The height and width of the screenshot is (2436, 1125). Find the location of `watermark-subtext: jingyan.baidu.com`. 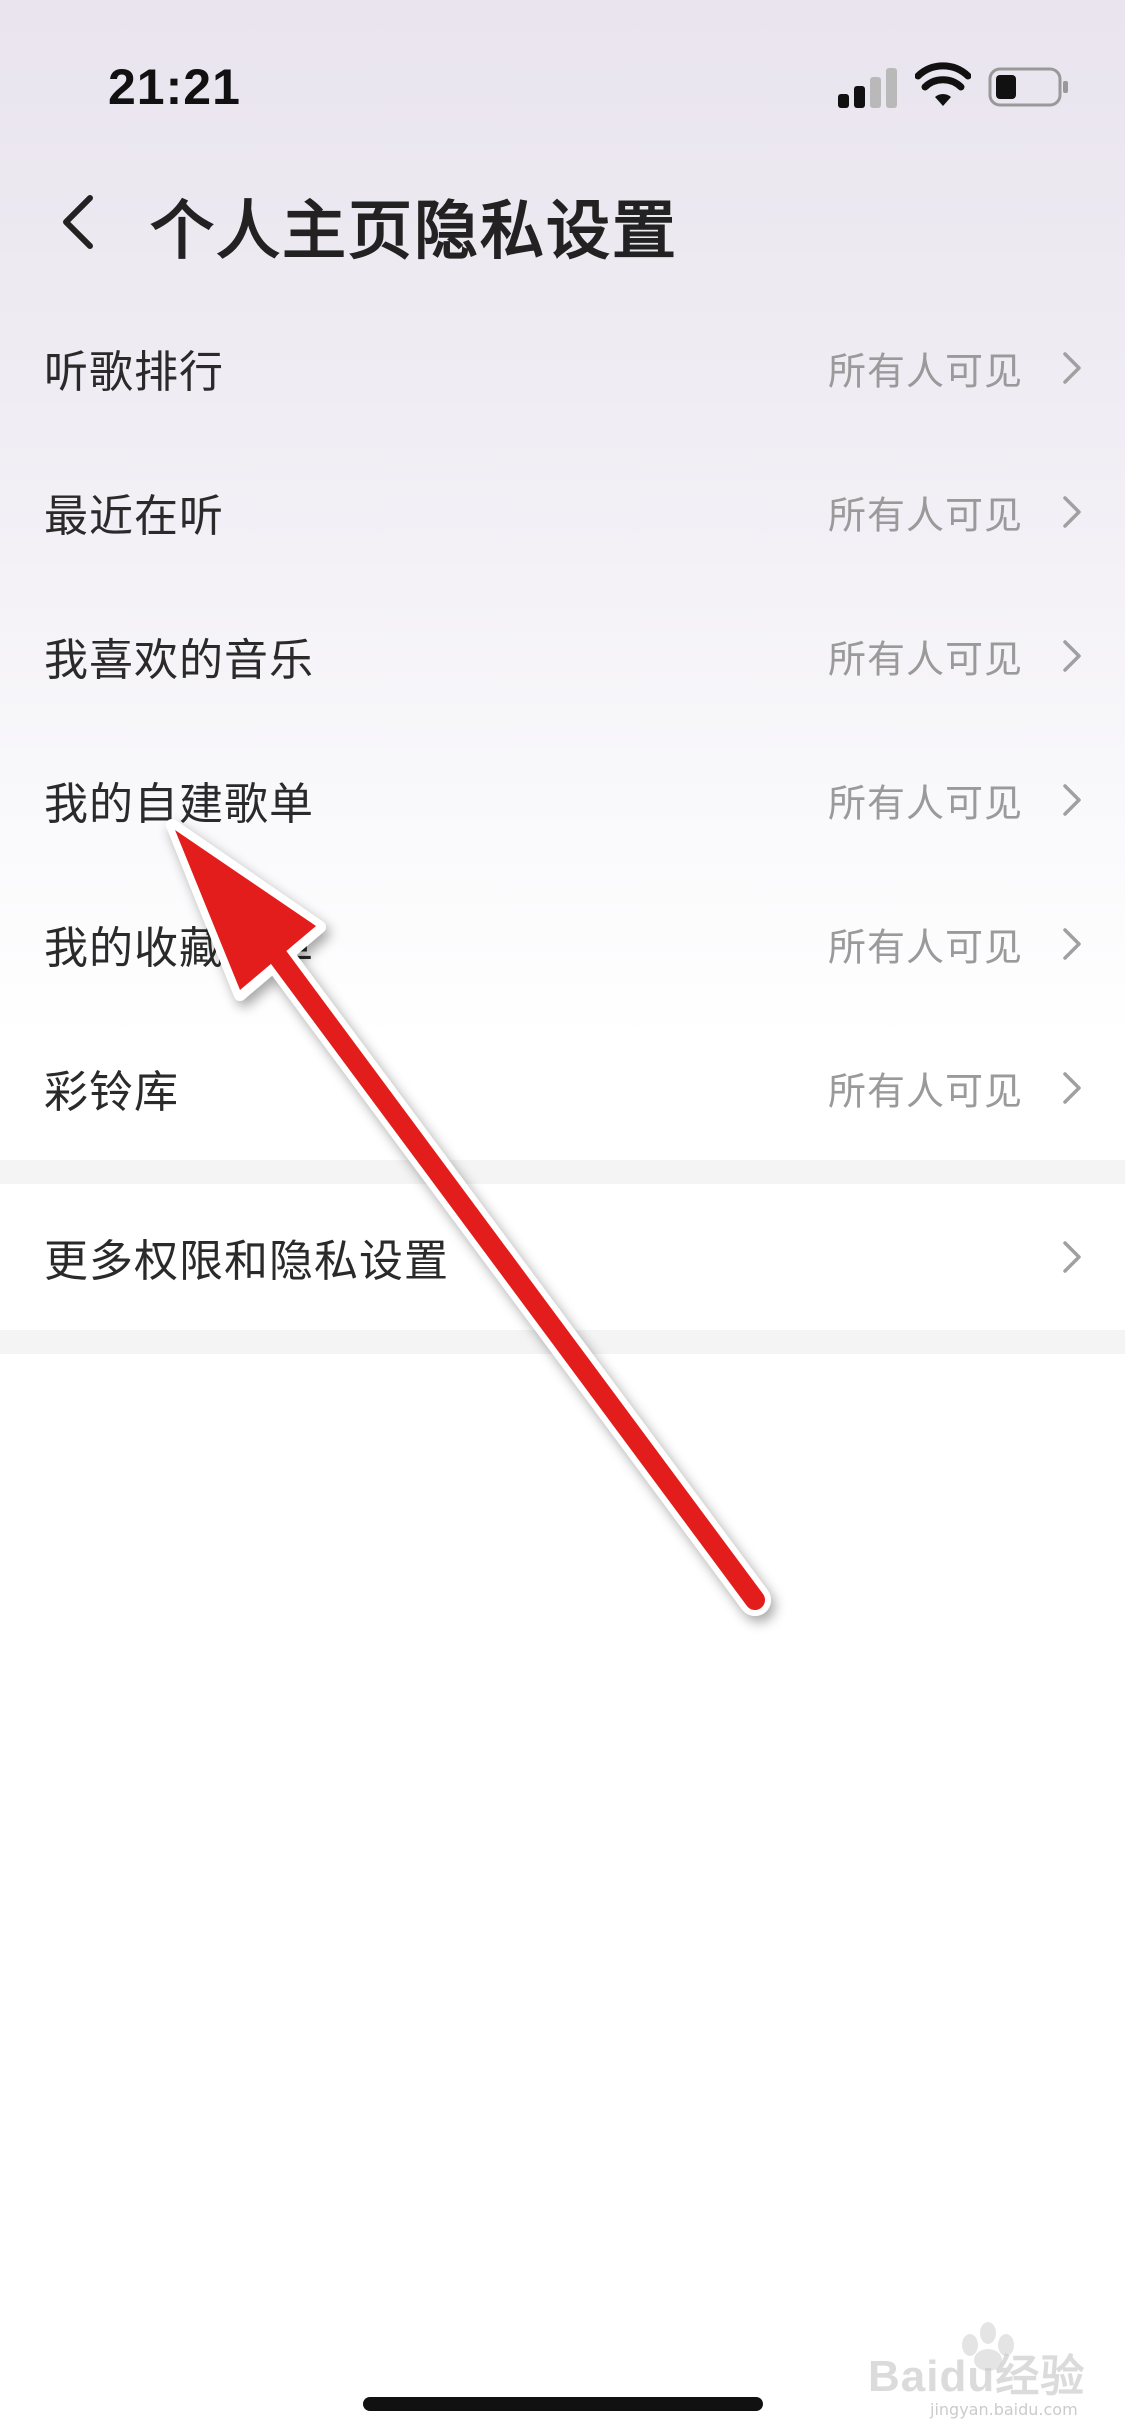

watermark-subtext: jingyan.baidu.com is located at coordinates (1004, 2409).